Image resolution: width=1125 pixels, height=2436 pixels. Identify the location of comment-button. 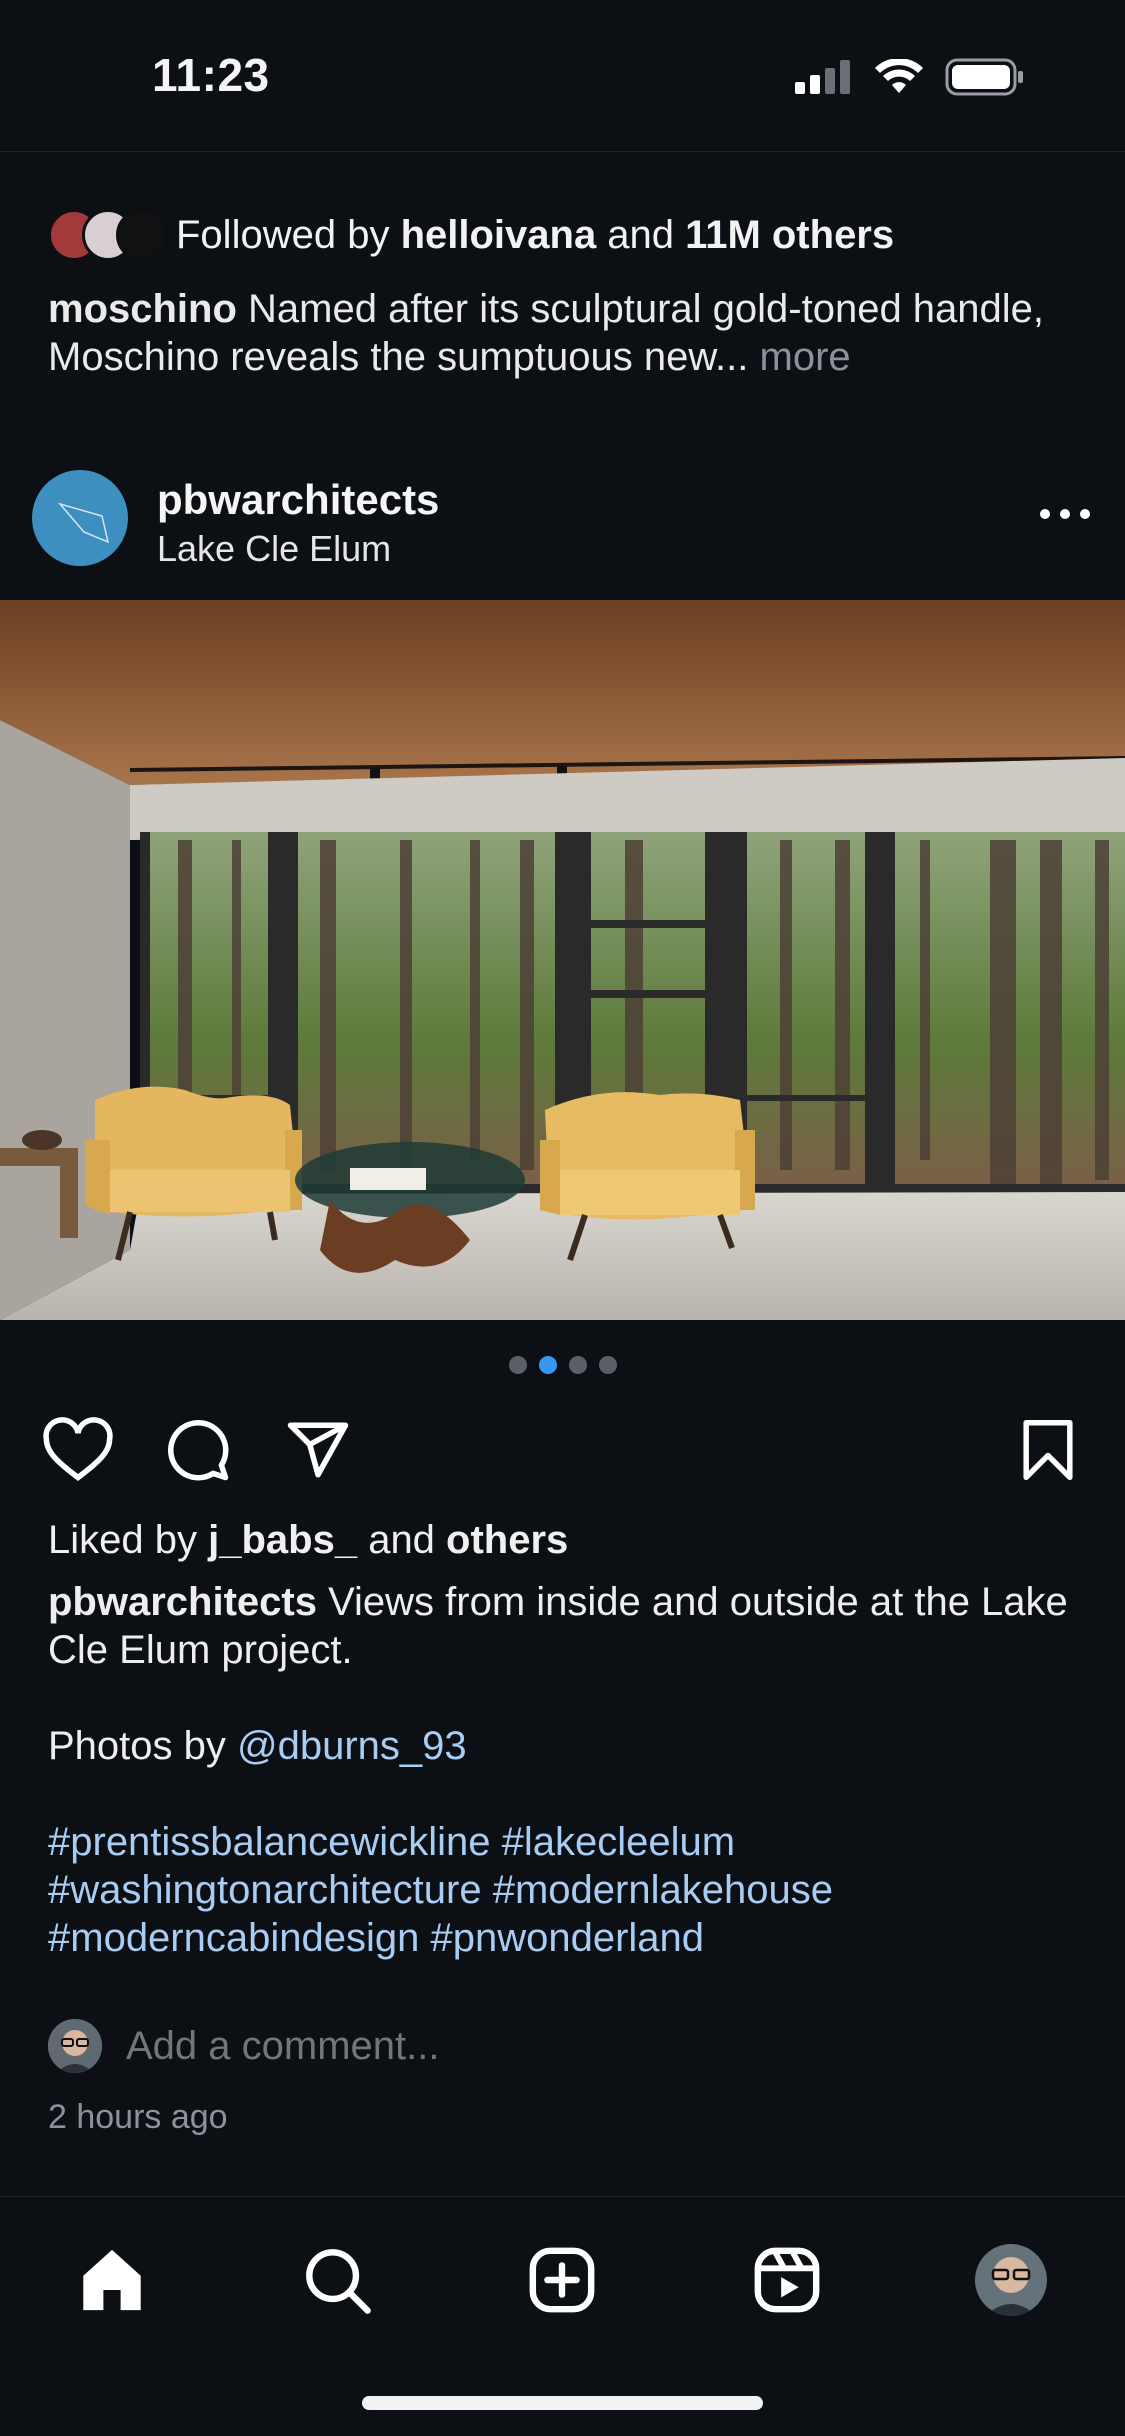
(198, 1450).